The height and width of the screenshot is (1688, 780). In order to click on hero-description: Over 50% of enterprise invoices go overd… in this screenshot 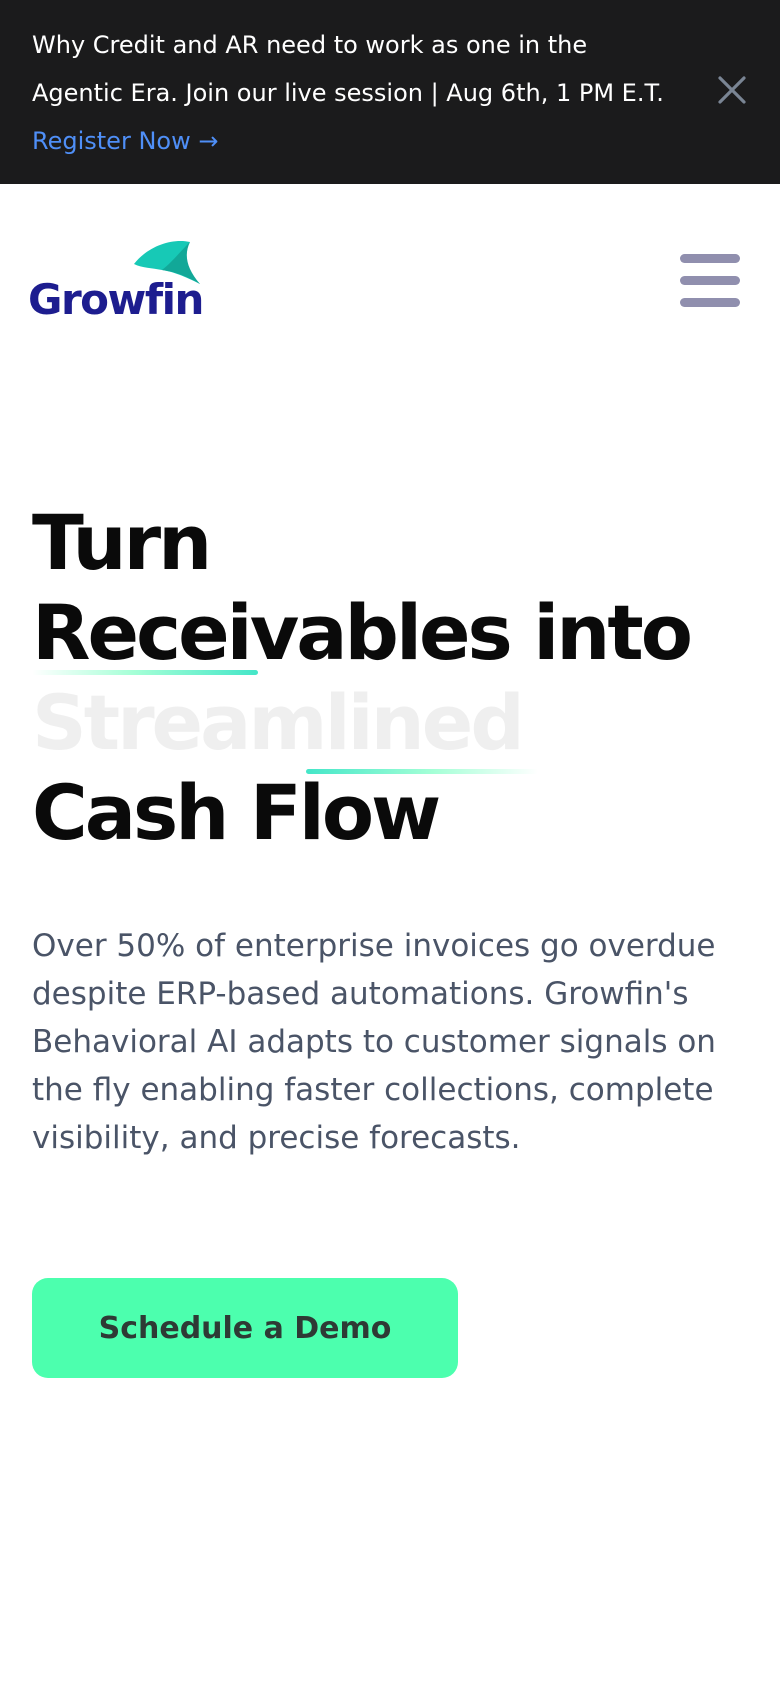, I will do `click(374, 1042)`.